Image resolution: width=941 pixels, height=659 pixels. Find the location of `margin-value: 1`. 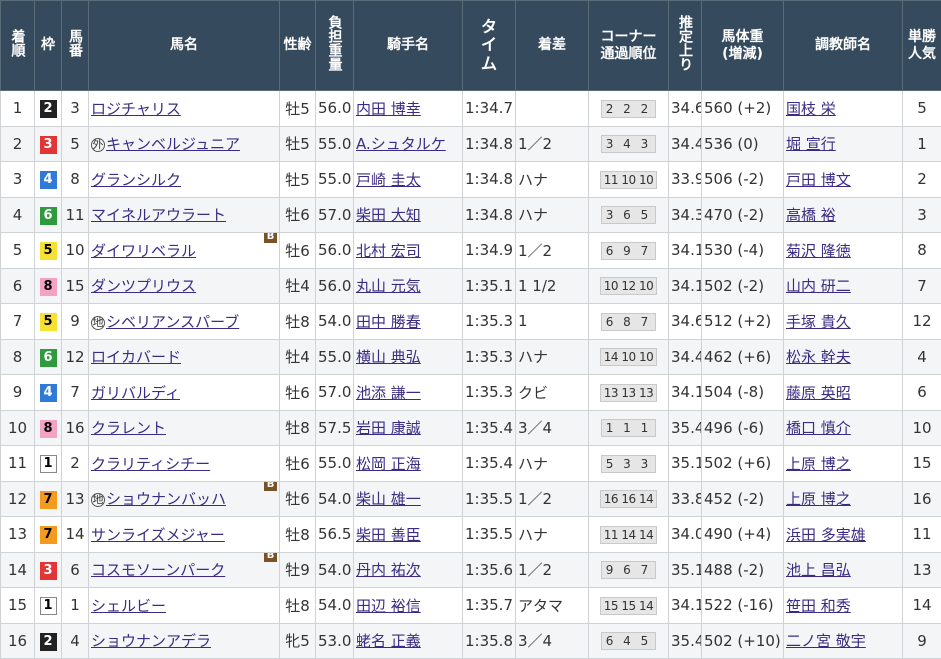

margin-value: 1 is located at coordinates (523, 321).